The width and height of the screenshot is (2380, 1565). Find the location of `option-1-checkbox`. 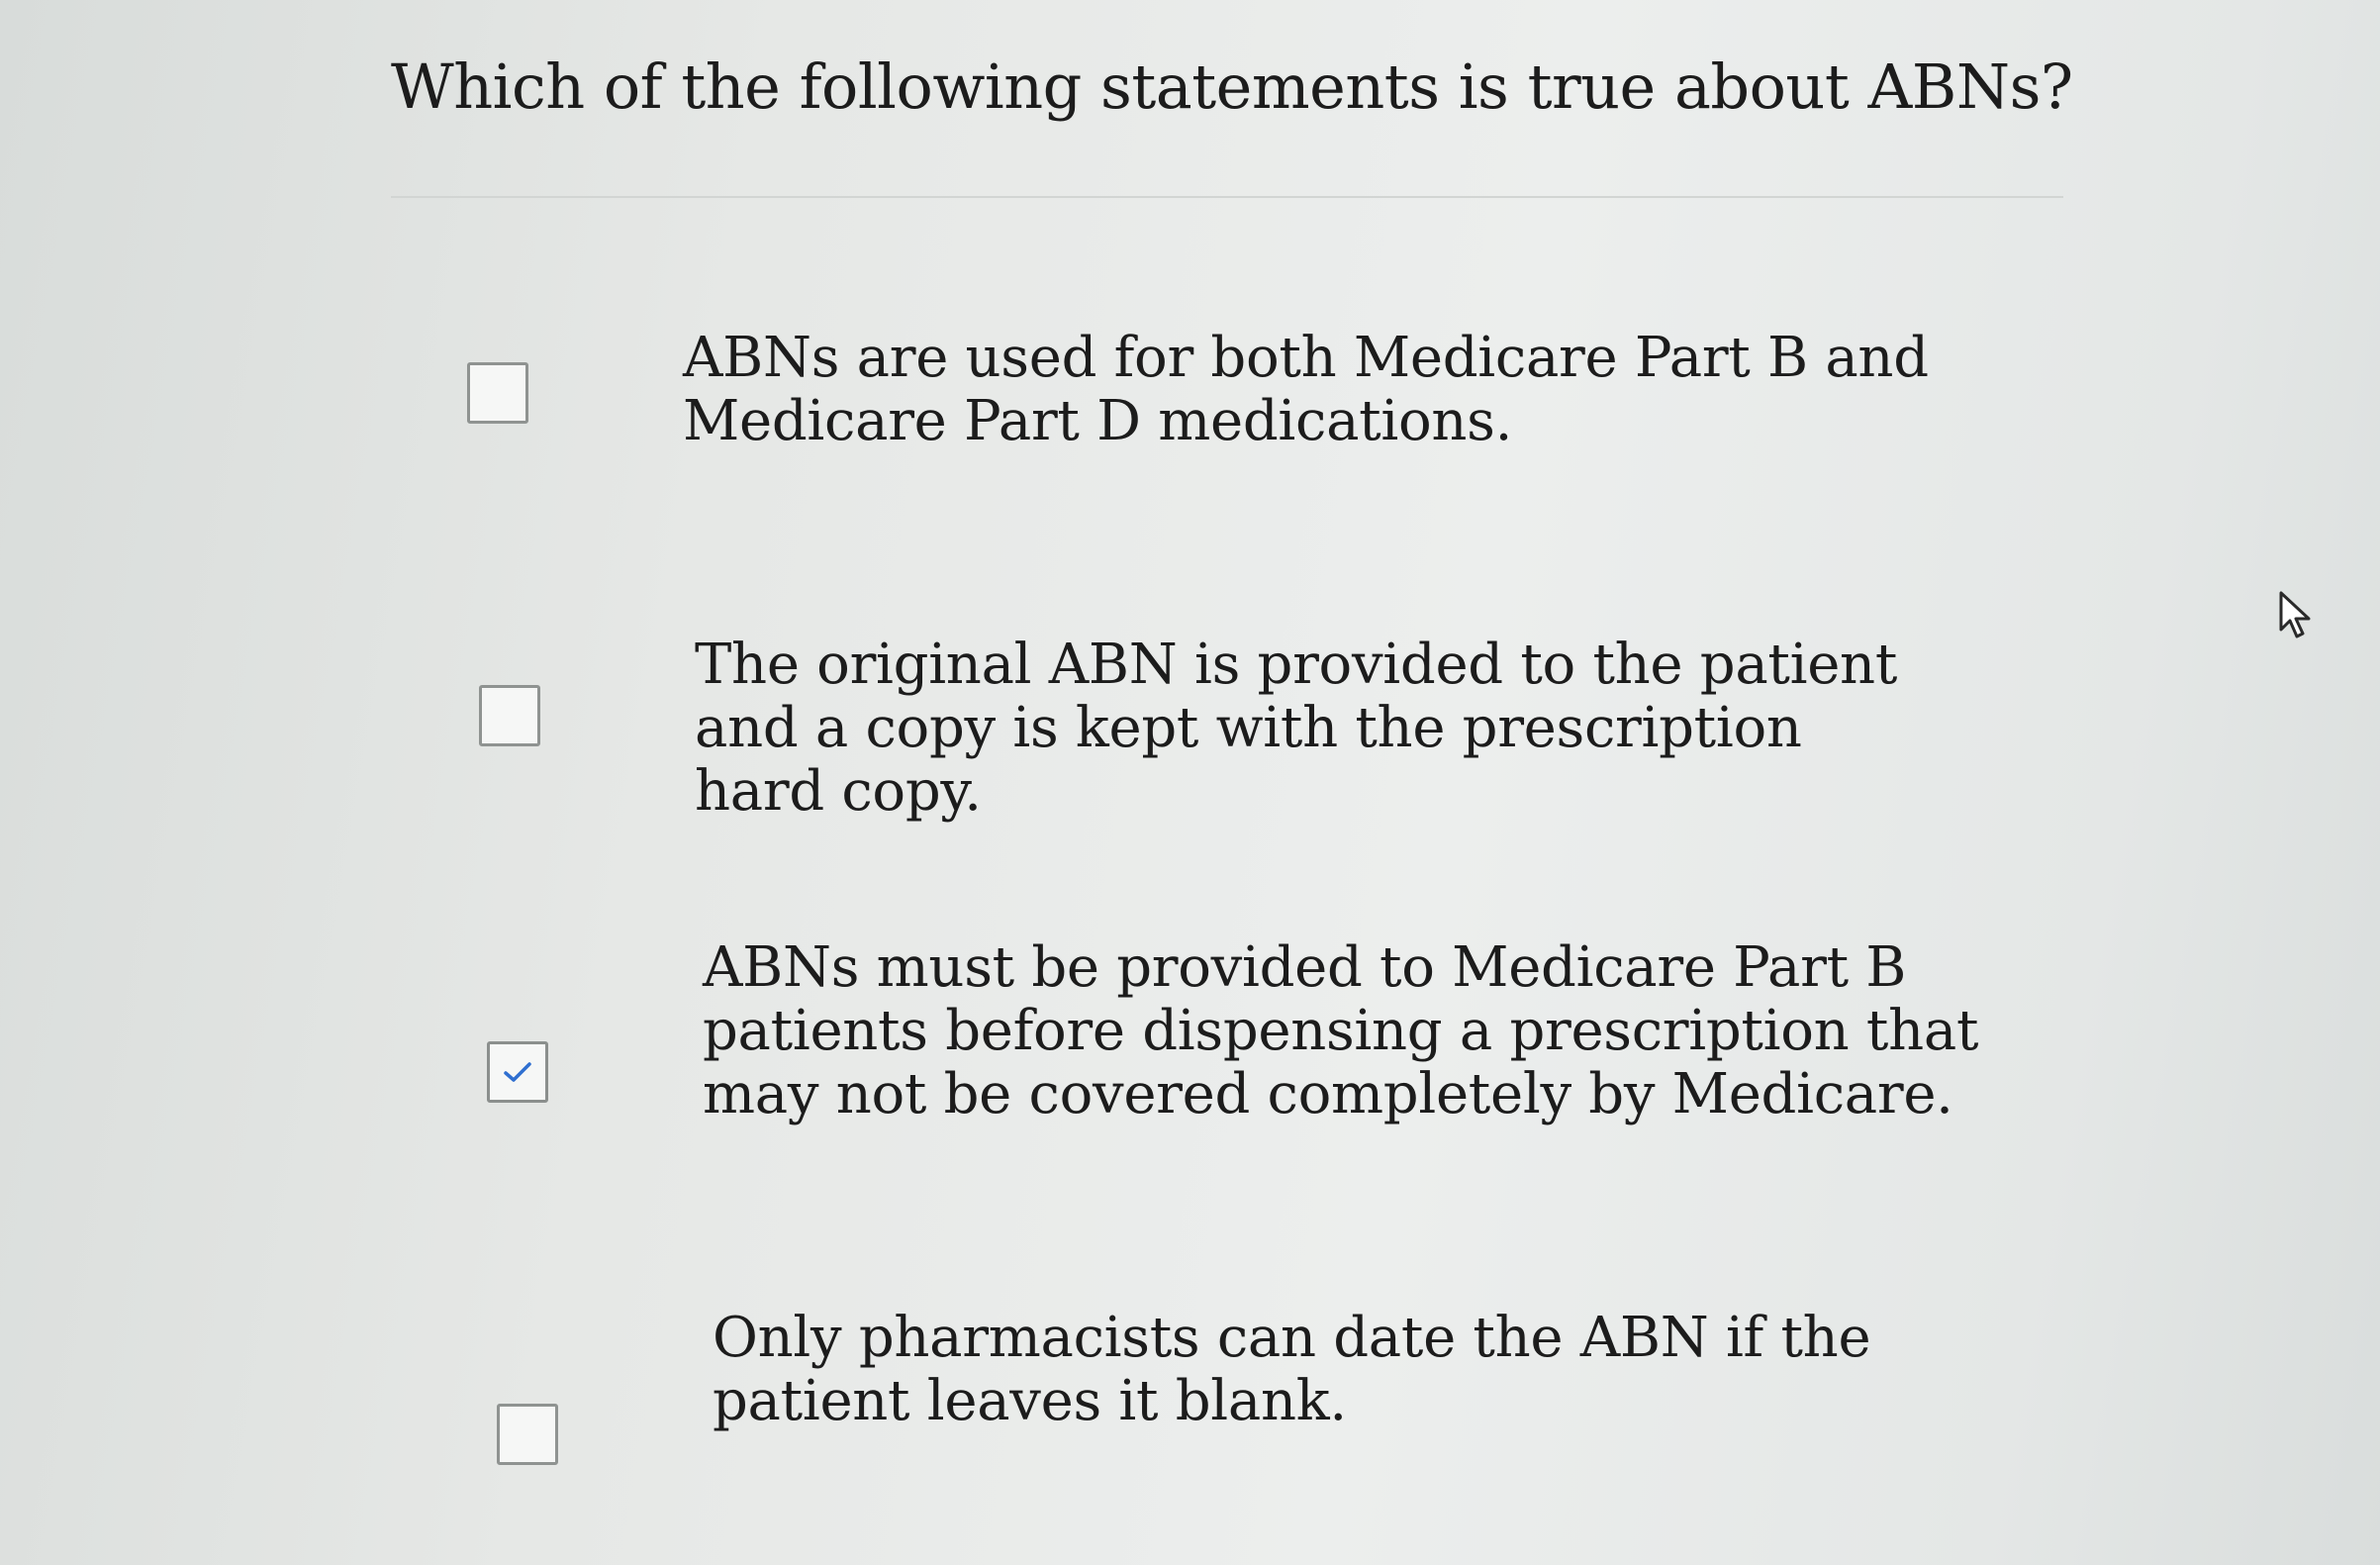

option-1-checkbox is located at coordinates (497, 393).